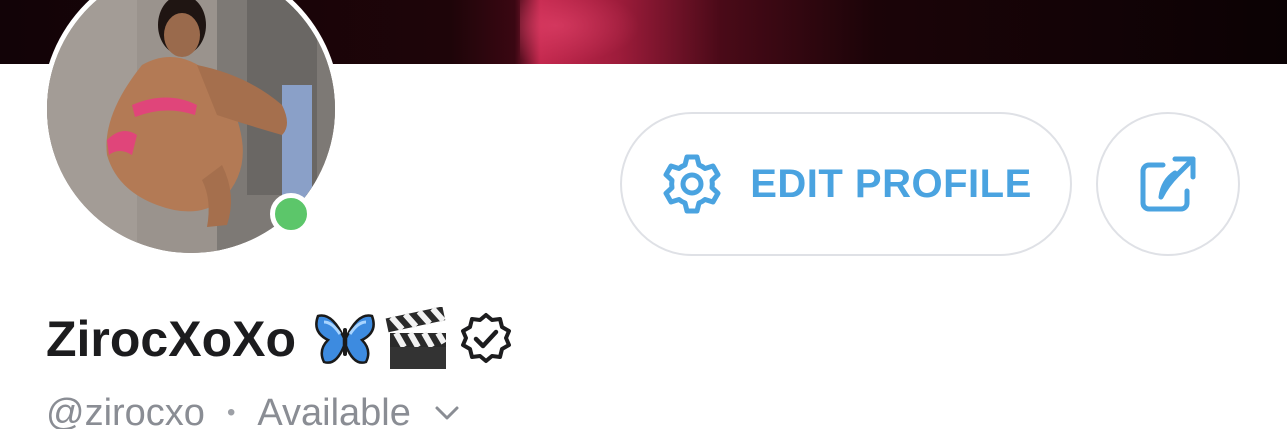  I want to click on gear-icon, so click(692, 184).